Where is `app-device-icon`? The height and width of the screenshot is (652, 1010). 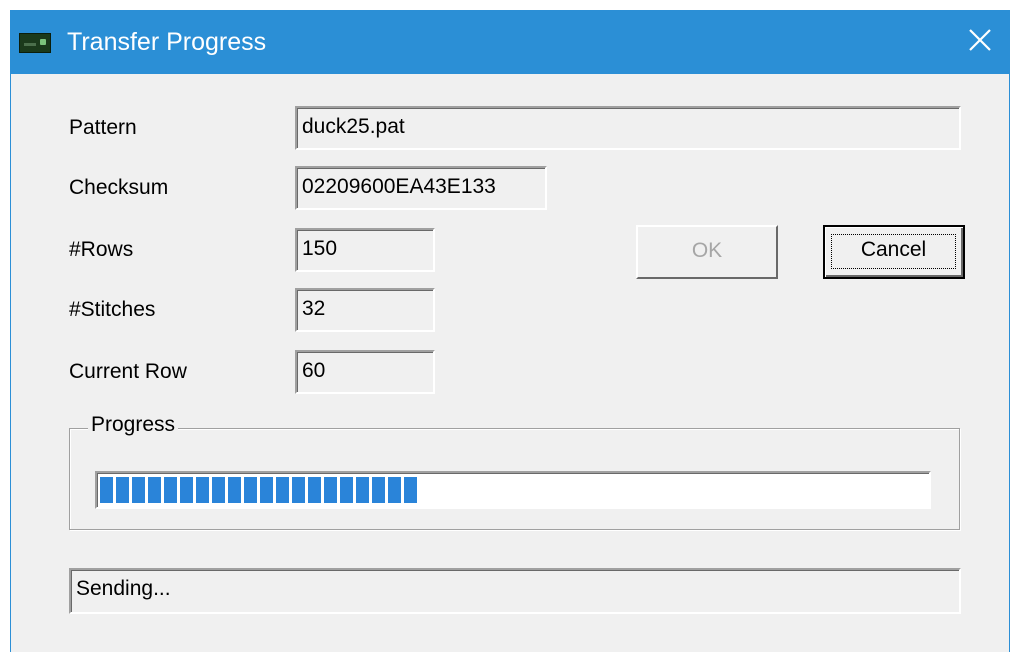 app-device-icon is located at coordinates (35, 43).